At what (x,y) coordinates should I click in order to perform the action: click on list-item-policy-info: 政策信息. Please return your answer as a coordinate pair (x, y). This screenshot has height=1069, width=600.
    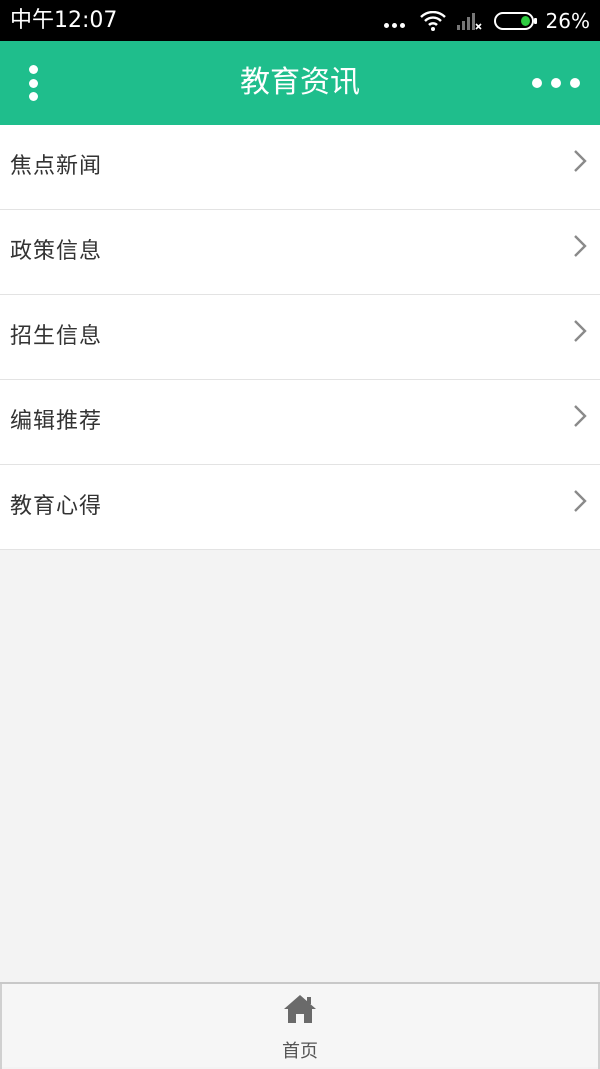
    Looking at the image, I should click on (300, 252).